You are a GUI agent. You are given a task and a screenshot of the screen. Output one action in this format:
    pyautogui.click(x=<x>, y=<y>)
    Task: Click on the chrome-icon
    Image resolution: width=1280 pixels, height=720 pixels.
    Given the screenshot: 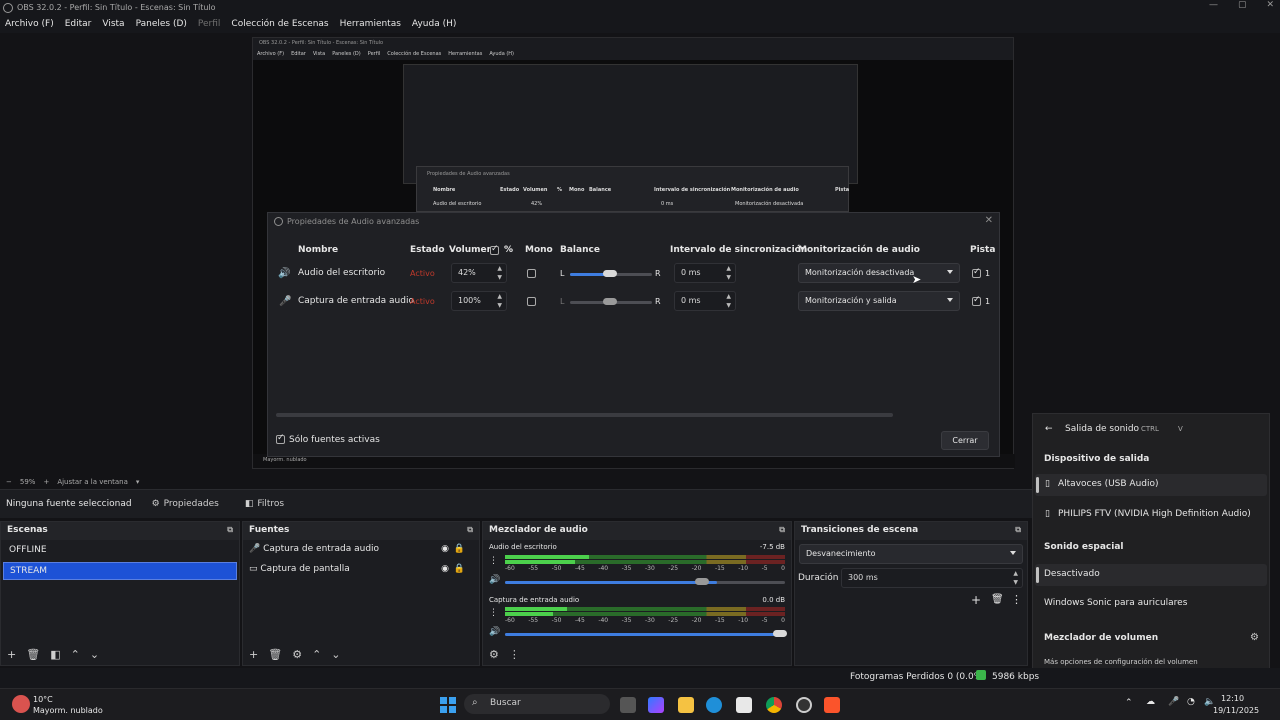 What is the action you would take?
    pyautogui.click(x=774, y=705)
    